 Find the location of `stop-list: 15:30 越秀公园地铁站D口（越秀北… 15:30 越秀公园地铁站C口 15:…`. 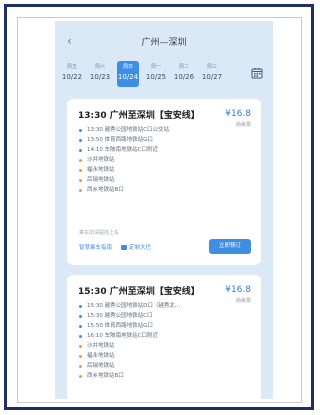

stop-list: 15:30 越秀公园地铁站D口（越秀北… 15:30 越秀公园地铁站C口 15:… is located at coordinates (149, 341).